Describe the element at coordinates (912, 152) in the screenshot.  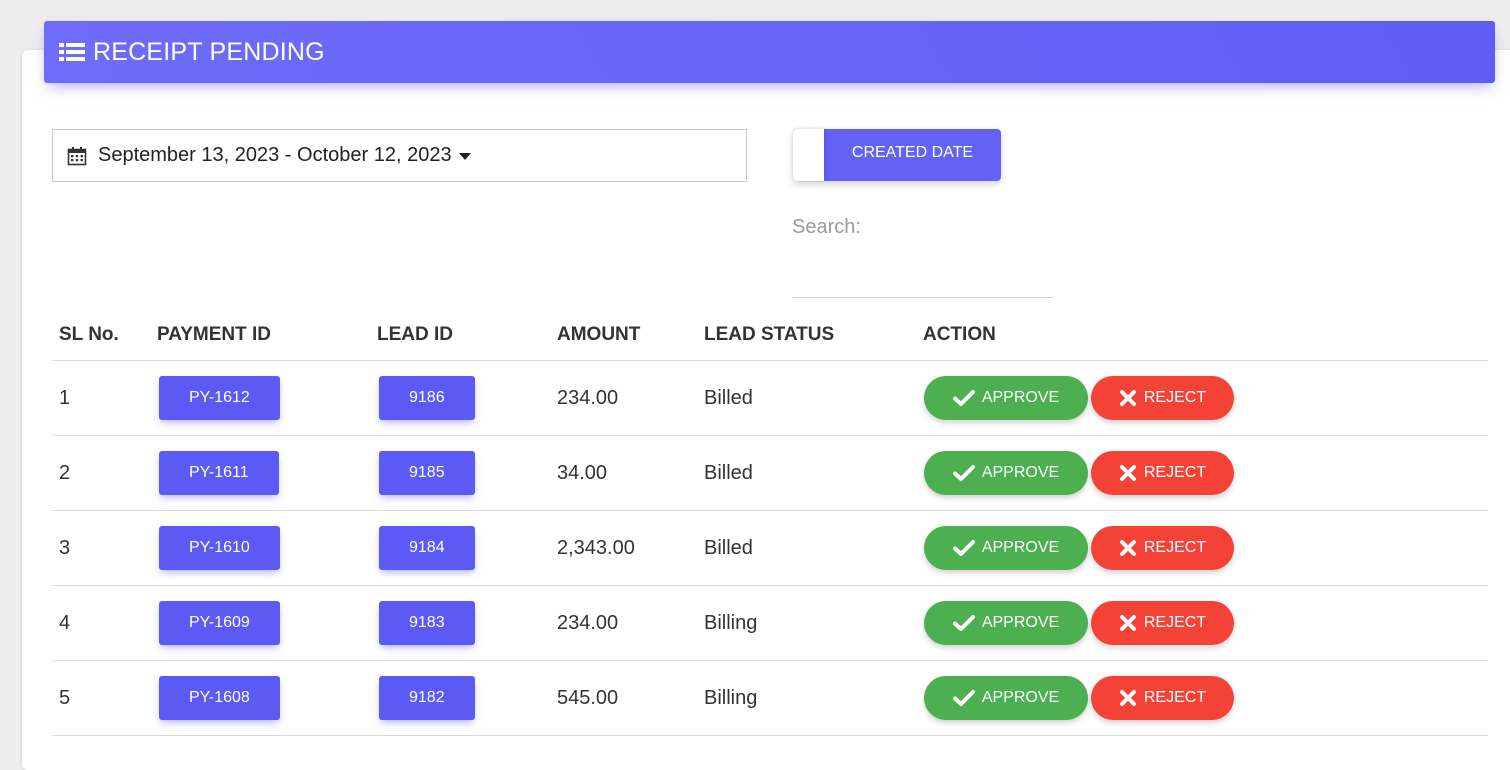
I see `toggle-label: CREATED DATE` at that location.